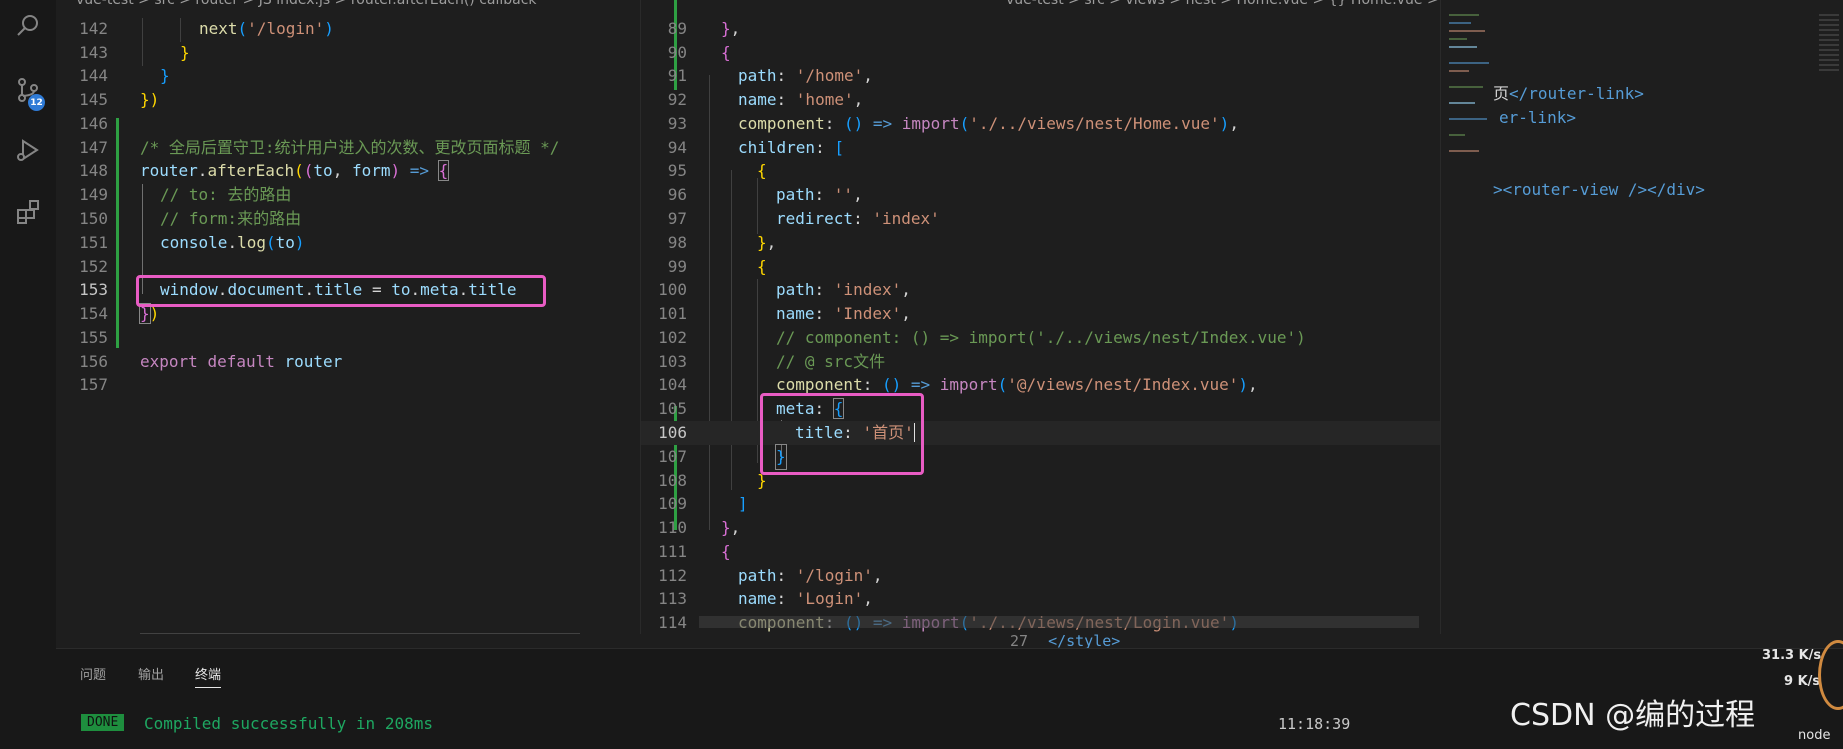 This screenshot has height=749, width=1843. Describe the element at coordinates (1633, 715) in the screenshot. I see `watermark: CSDN @编的过程` at that location.